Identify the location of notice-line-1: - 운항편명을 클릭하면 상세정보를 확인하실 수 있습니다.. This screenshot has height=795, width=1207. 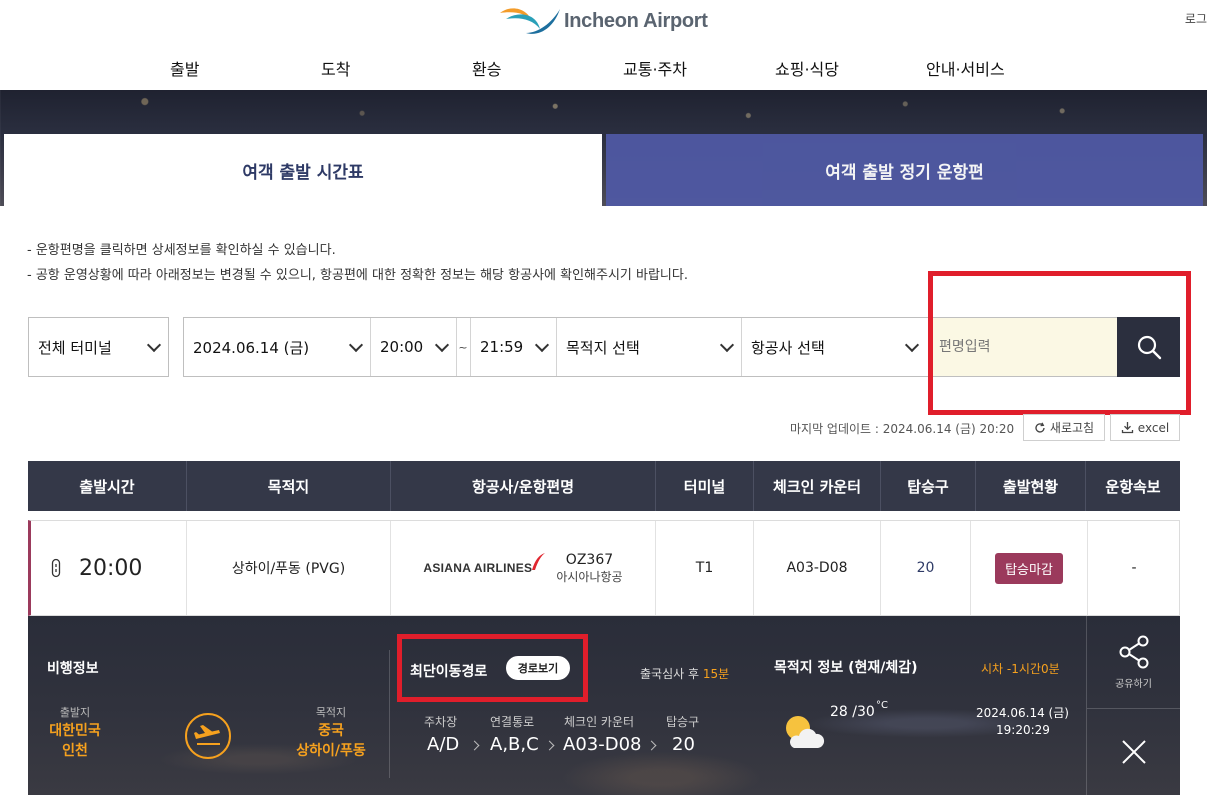
(181, 250).